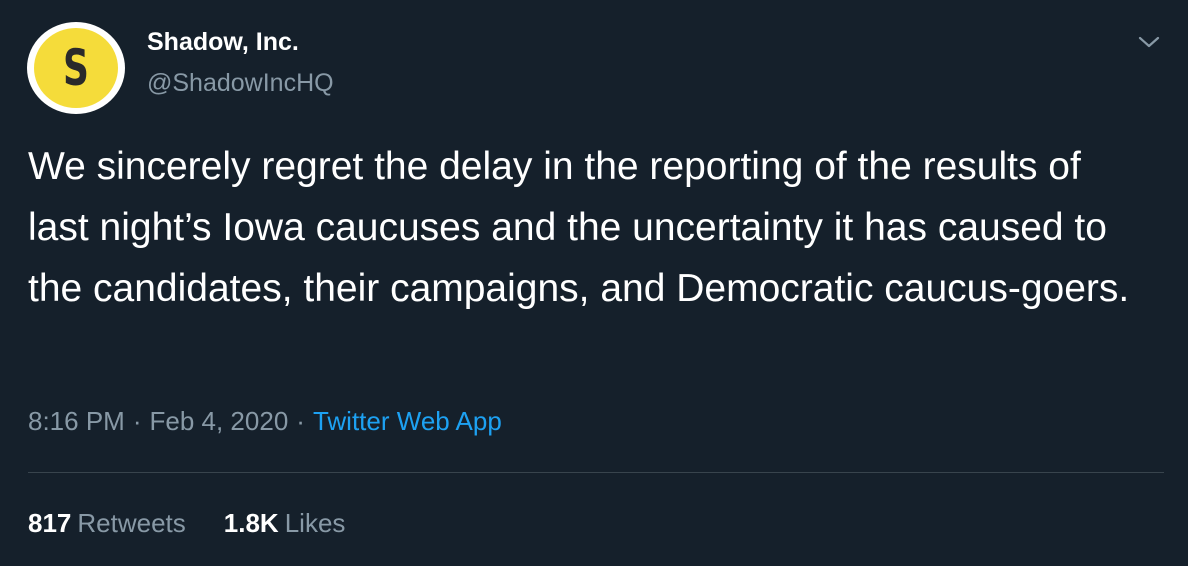 This screenshot has width=1188, height=566. What do you see at coordinates (407, 421) in the screenshot?
I see `tweet-source-link: Twitter Web App` at bounding box center [407, 421].